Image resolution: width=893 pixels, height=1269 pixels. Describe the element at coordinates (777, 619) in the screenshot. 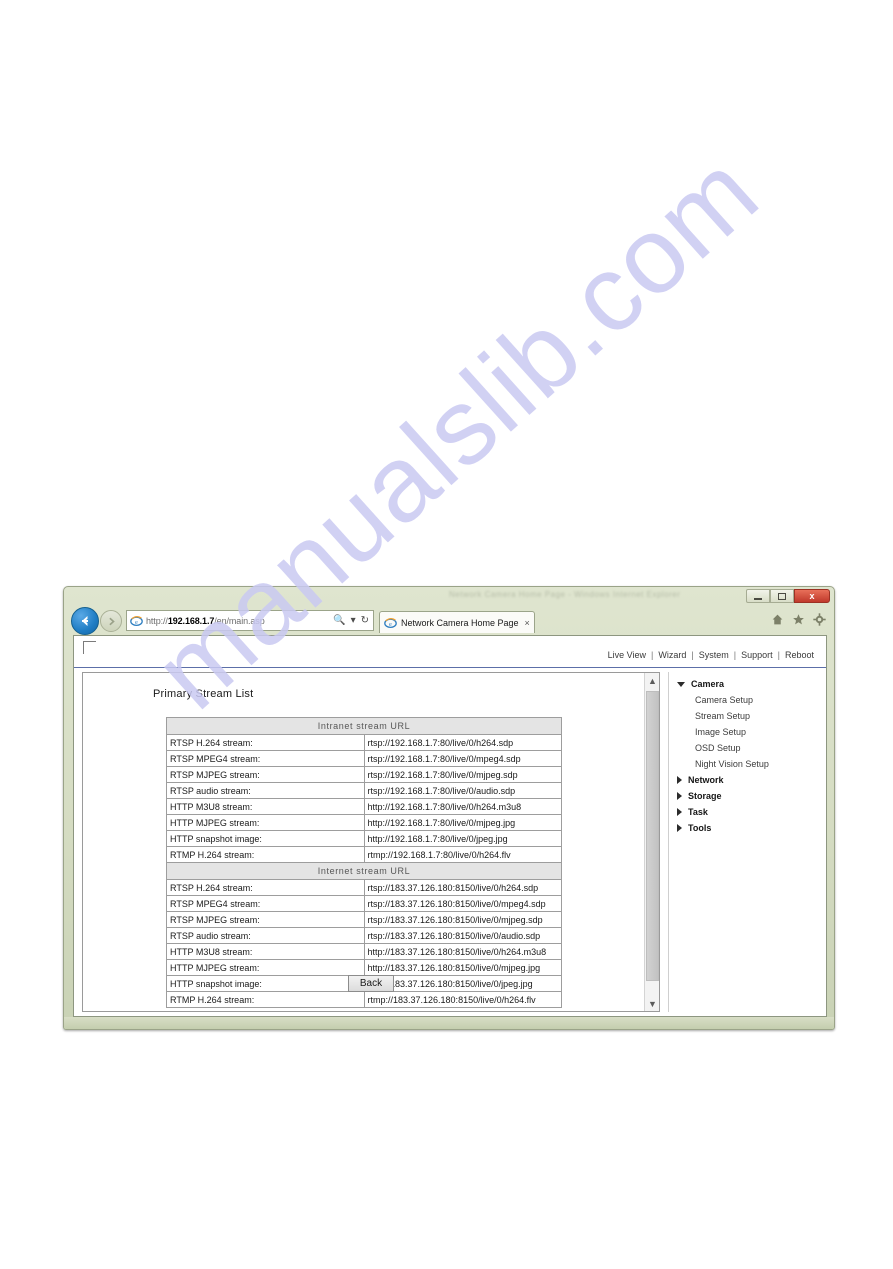

I see `home-icon` at that location.